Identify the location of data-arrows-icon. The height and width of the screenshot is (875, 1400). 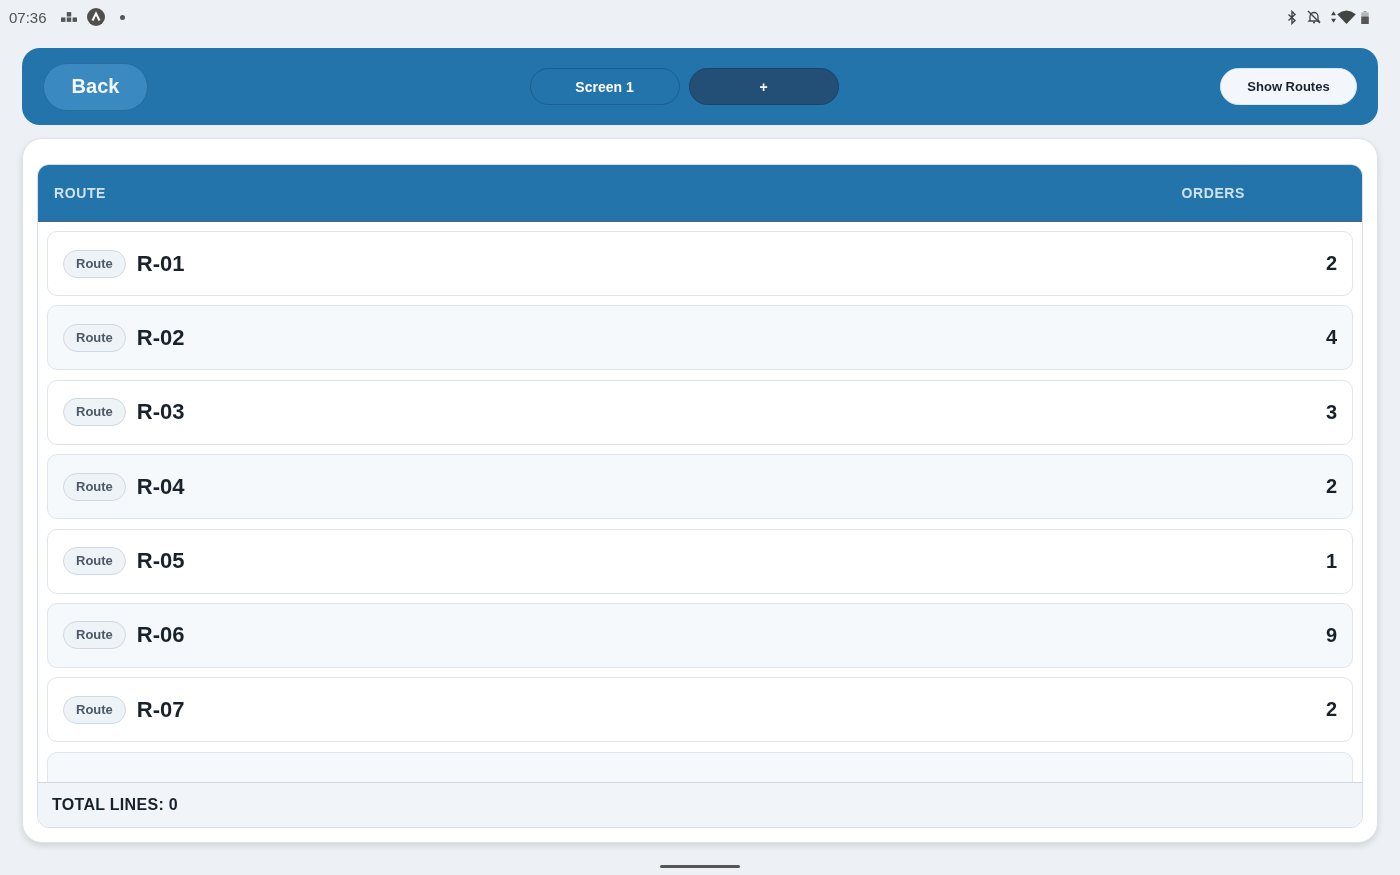
(1333, 17).